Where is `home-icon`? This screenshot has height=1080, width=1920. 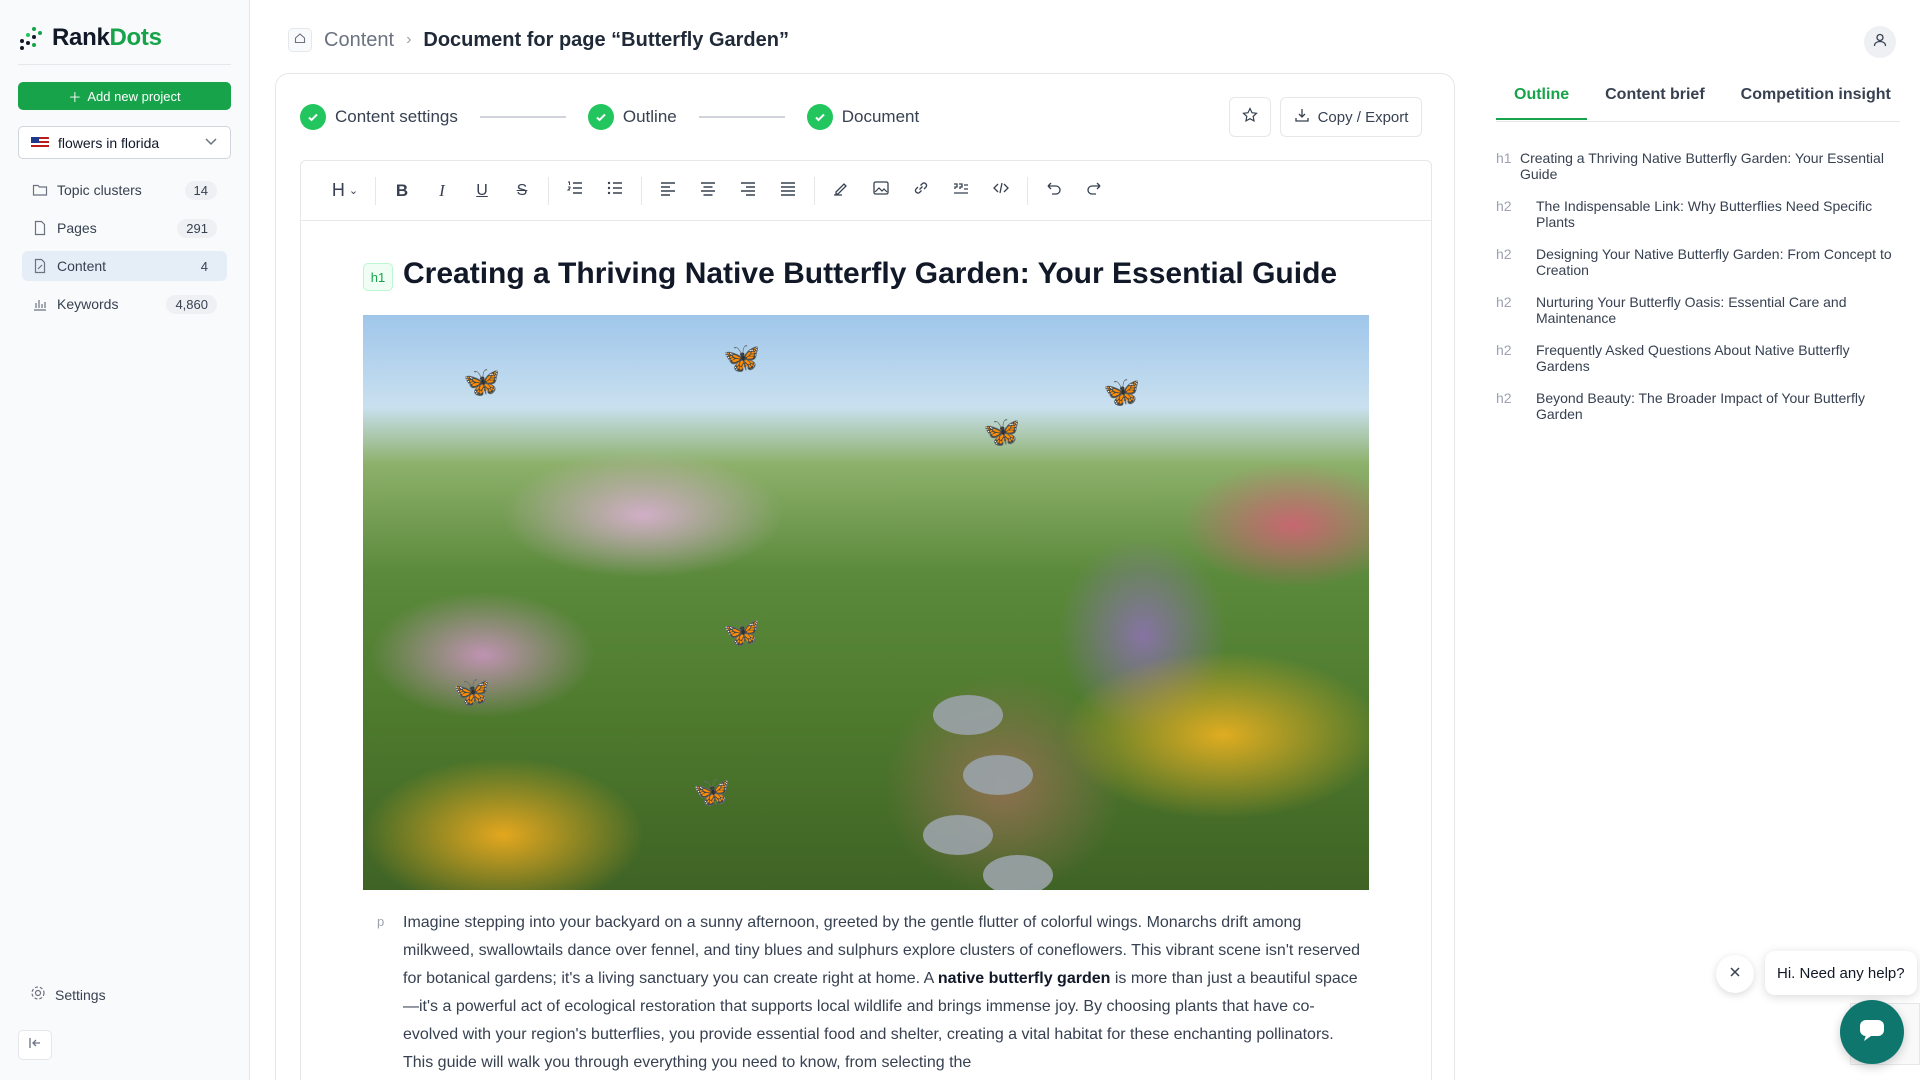
home-icon is located at coordinates (300, 40).